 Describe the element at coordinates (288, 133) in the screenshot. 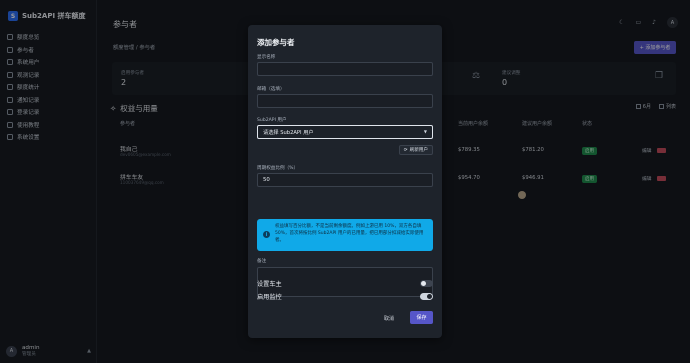

I see `select-value: 请选择 Sub2API 用户` at that location.